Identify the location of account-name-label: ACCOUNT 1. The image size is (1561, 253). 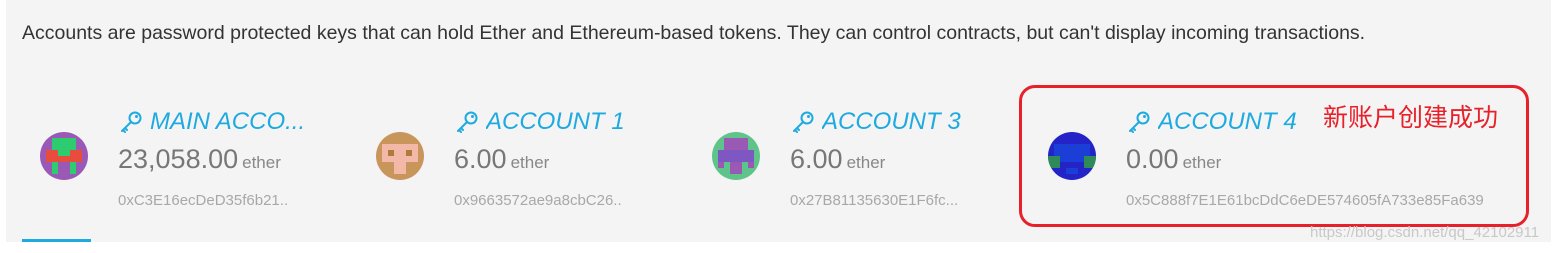
(555, 121).